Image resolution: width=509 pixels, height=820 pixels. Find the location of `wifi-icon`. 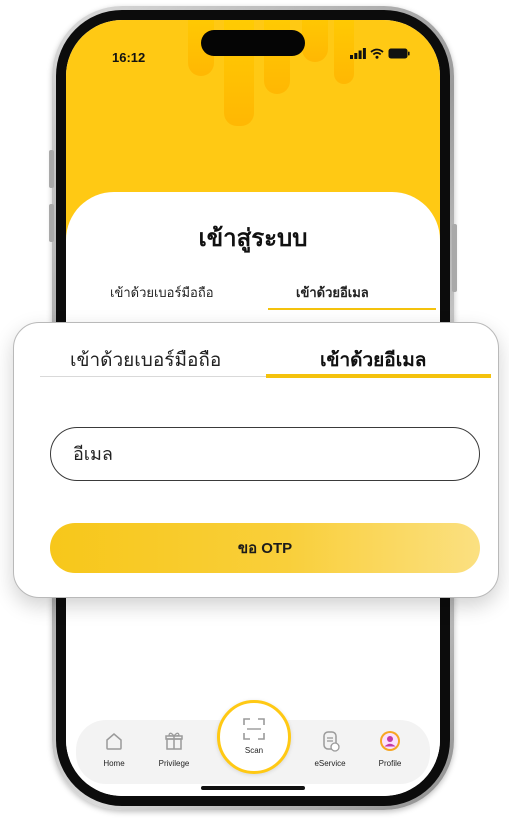

wifi-icon is located at coordinates (377, 53).